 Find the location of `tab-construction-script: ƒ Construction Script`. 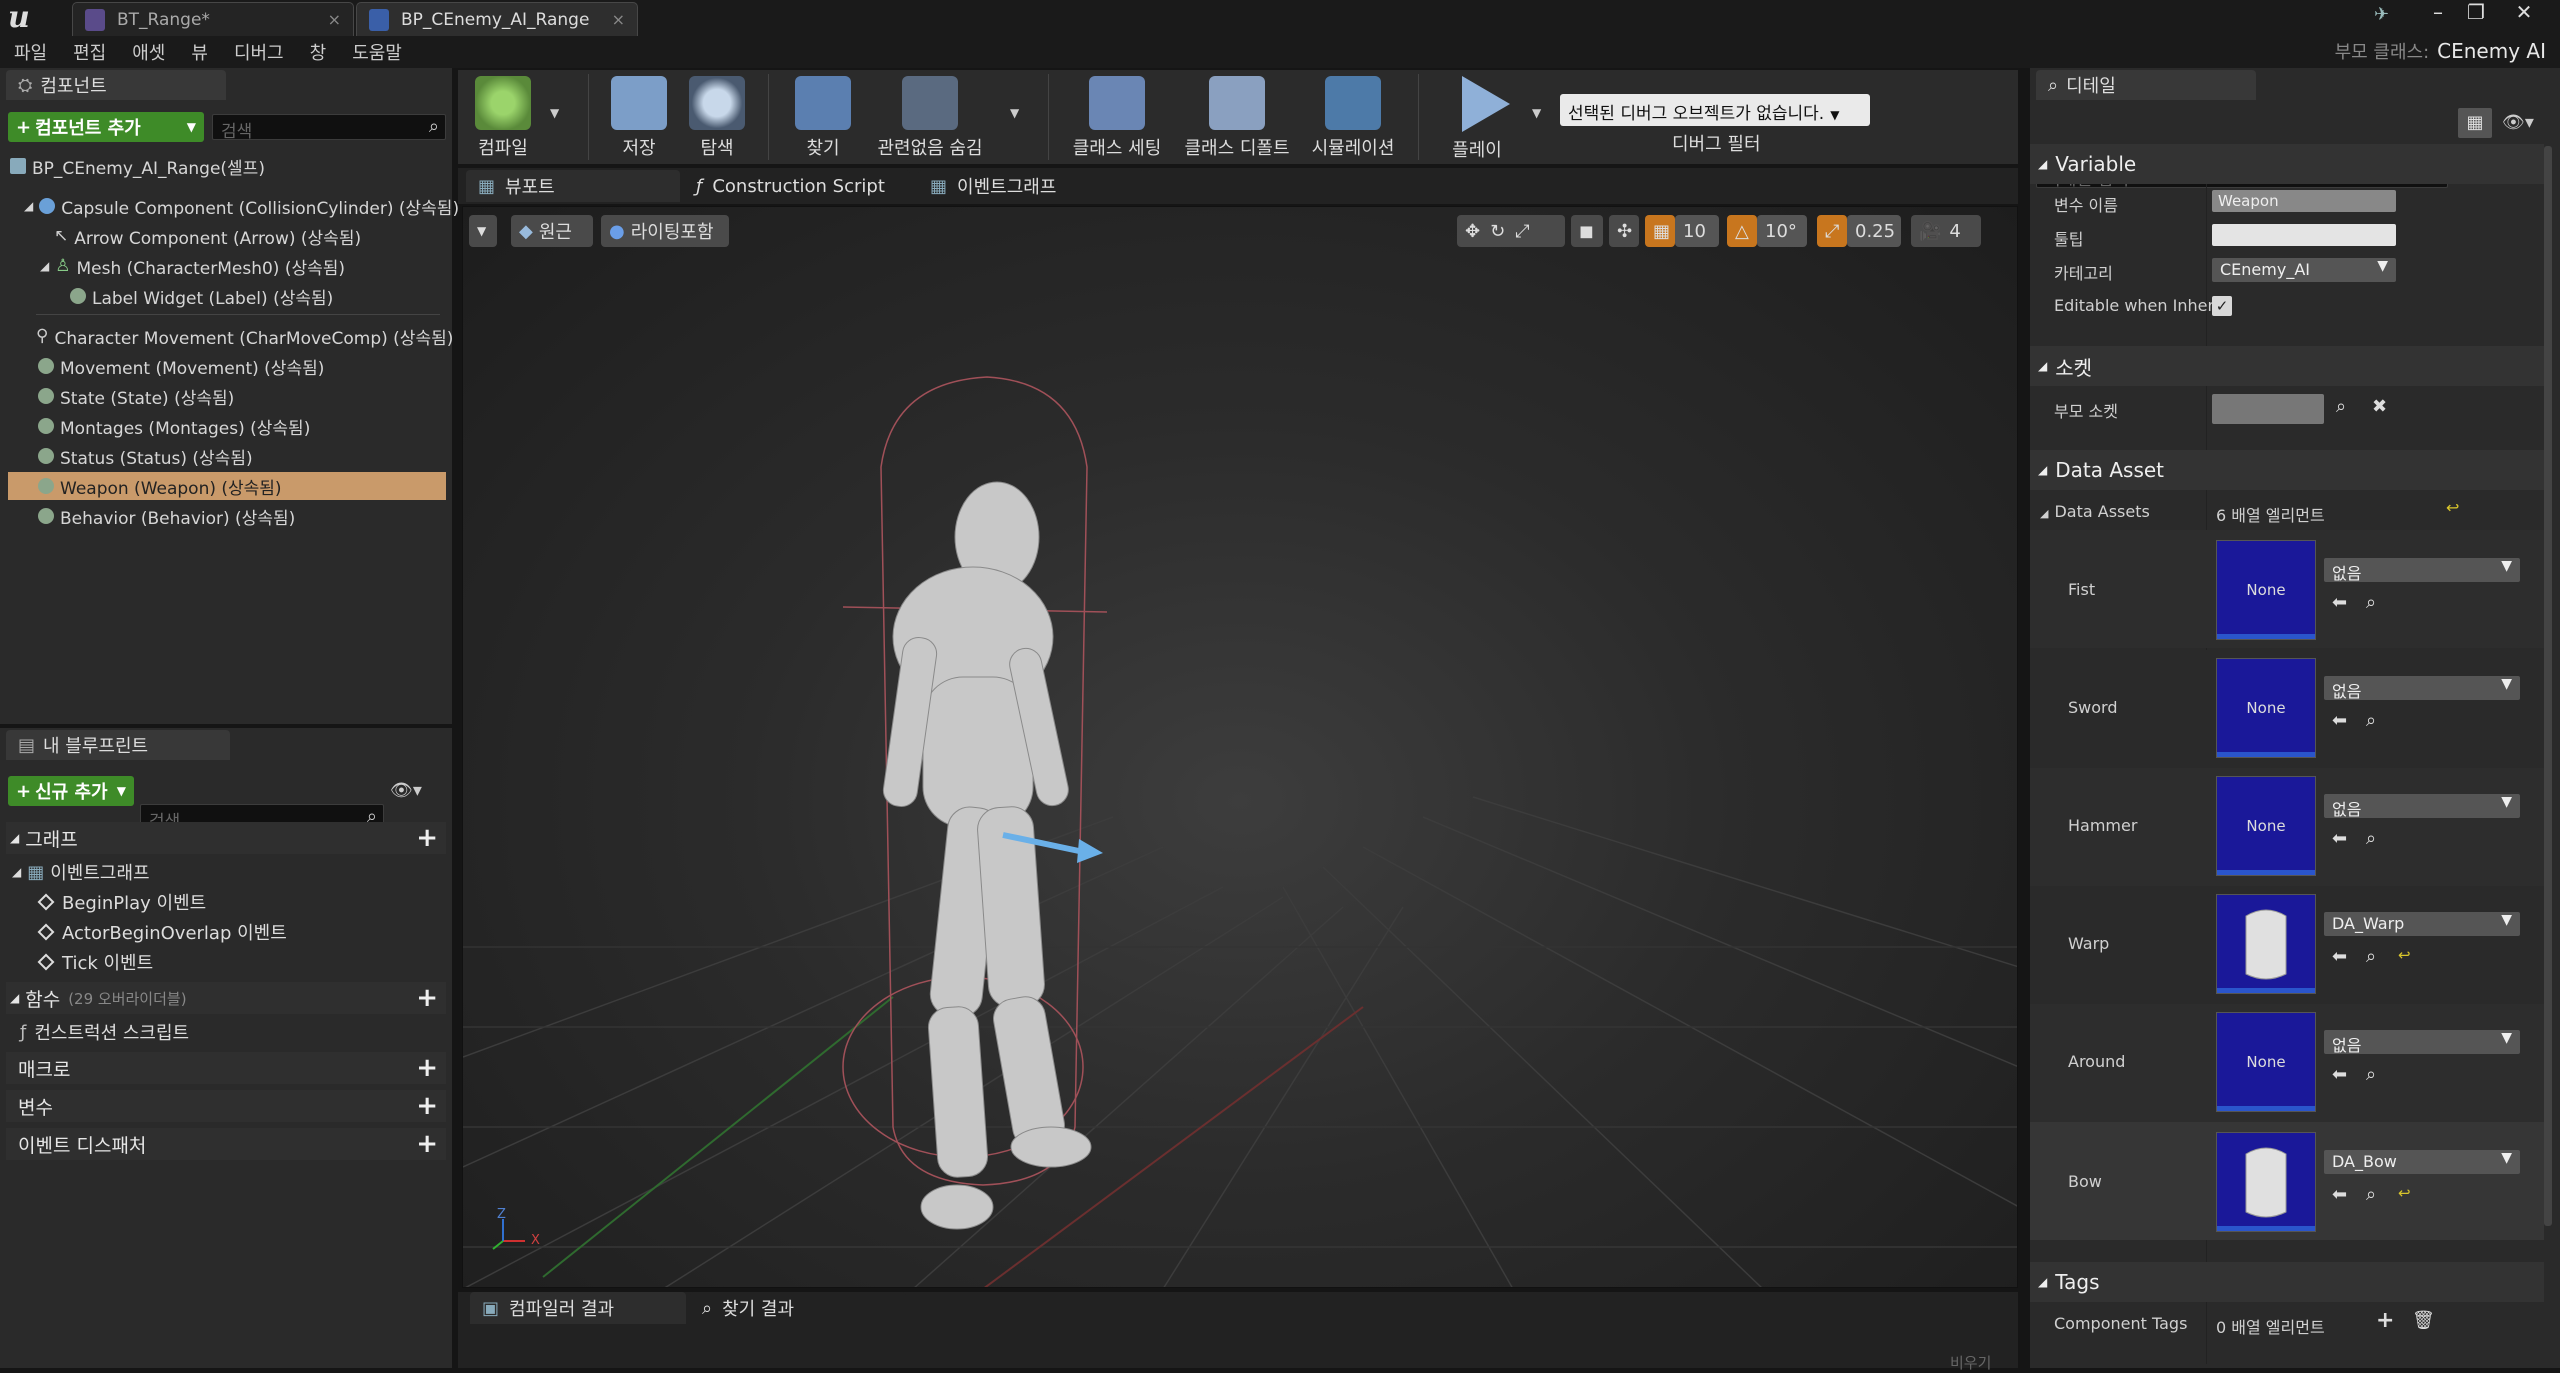

tab-construction-script: ƒ Construction Script is located at coordinates (797, 186).